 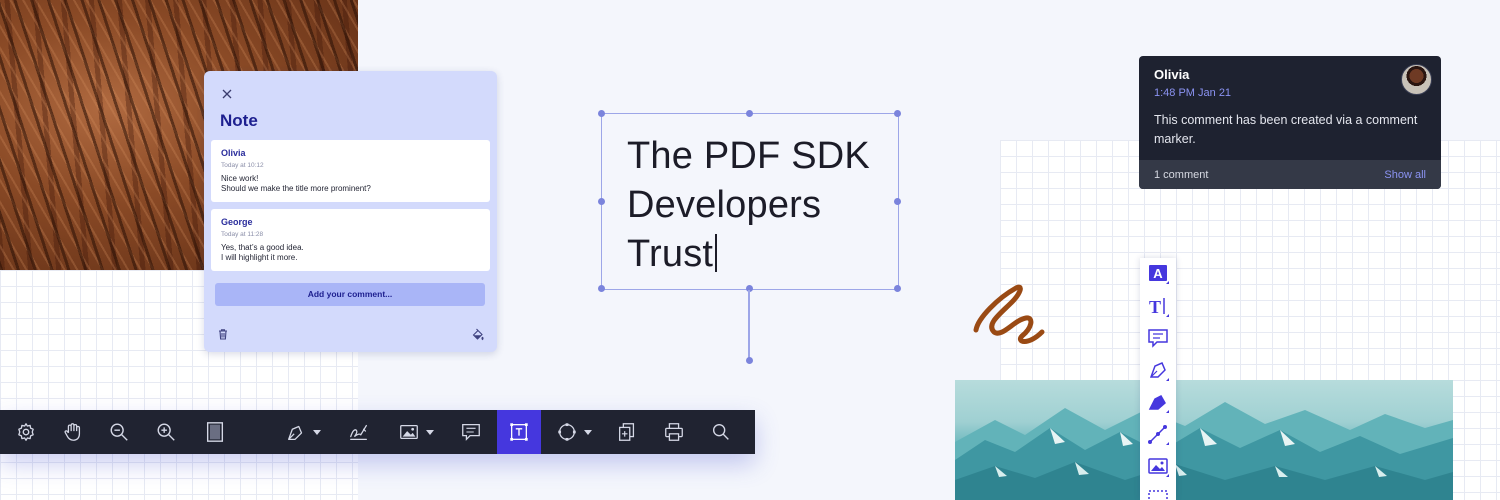 I want to click on show-all-link: Show all, so click(x=1405, y=175).